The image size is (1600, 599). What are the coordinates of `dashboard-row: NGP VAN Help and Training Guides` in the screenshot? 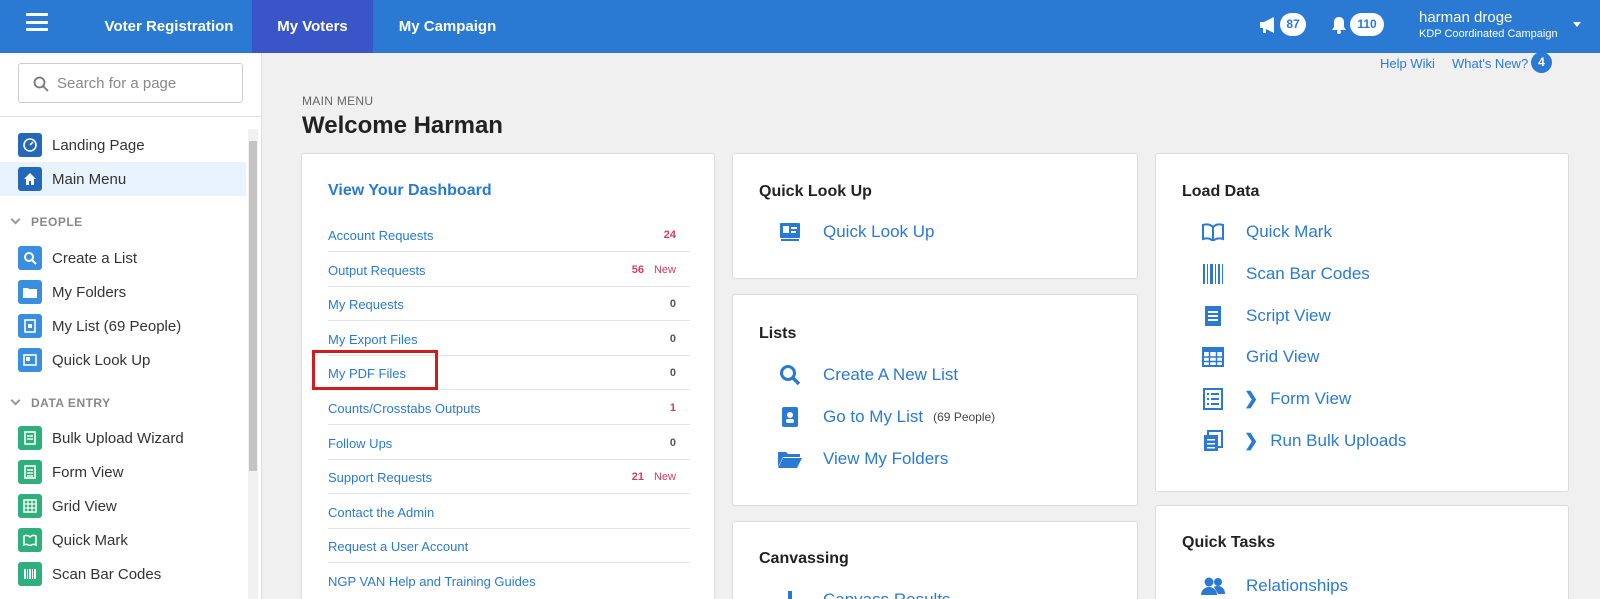 It's located at (509, 581).